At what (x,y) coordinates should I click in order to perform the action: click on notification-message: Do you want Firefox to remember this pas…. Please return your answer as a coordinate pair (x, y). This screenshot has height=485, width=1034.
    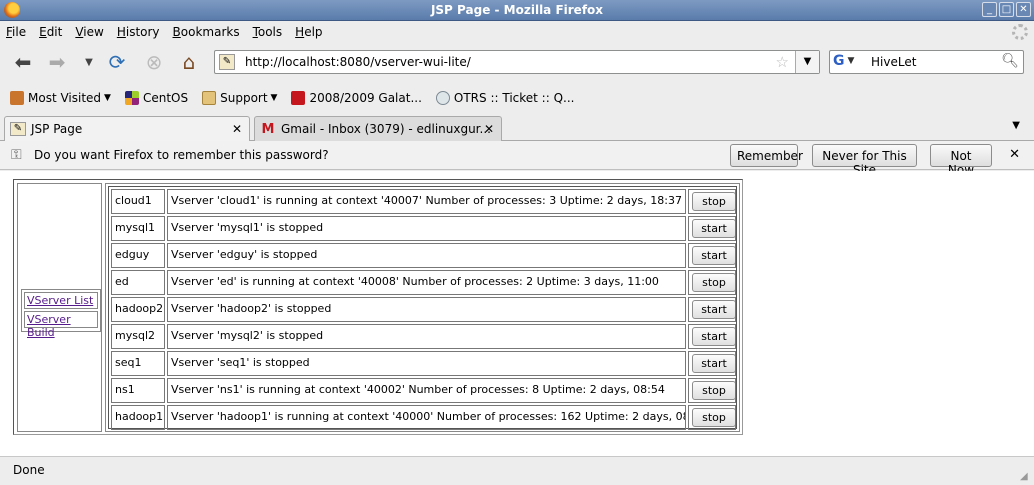
    Looking at the image, I should click on (181, 155).